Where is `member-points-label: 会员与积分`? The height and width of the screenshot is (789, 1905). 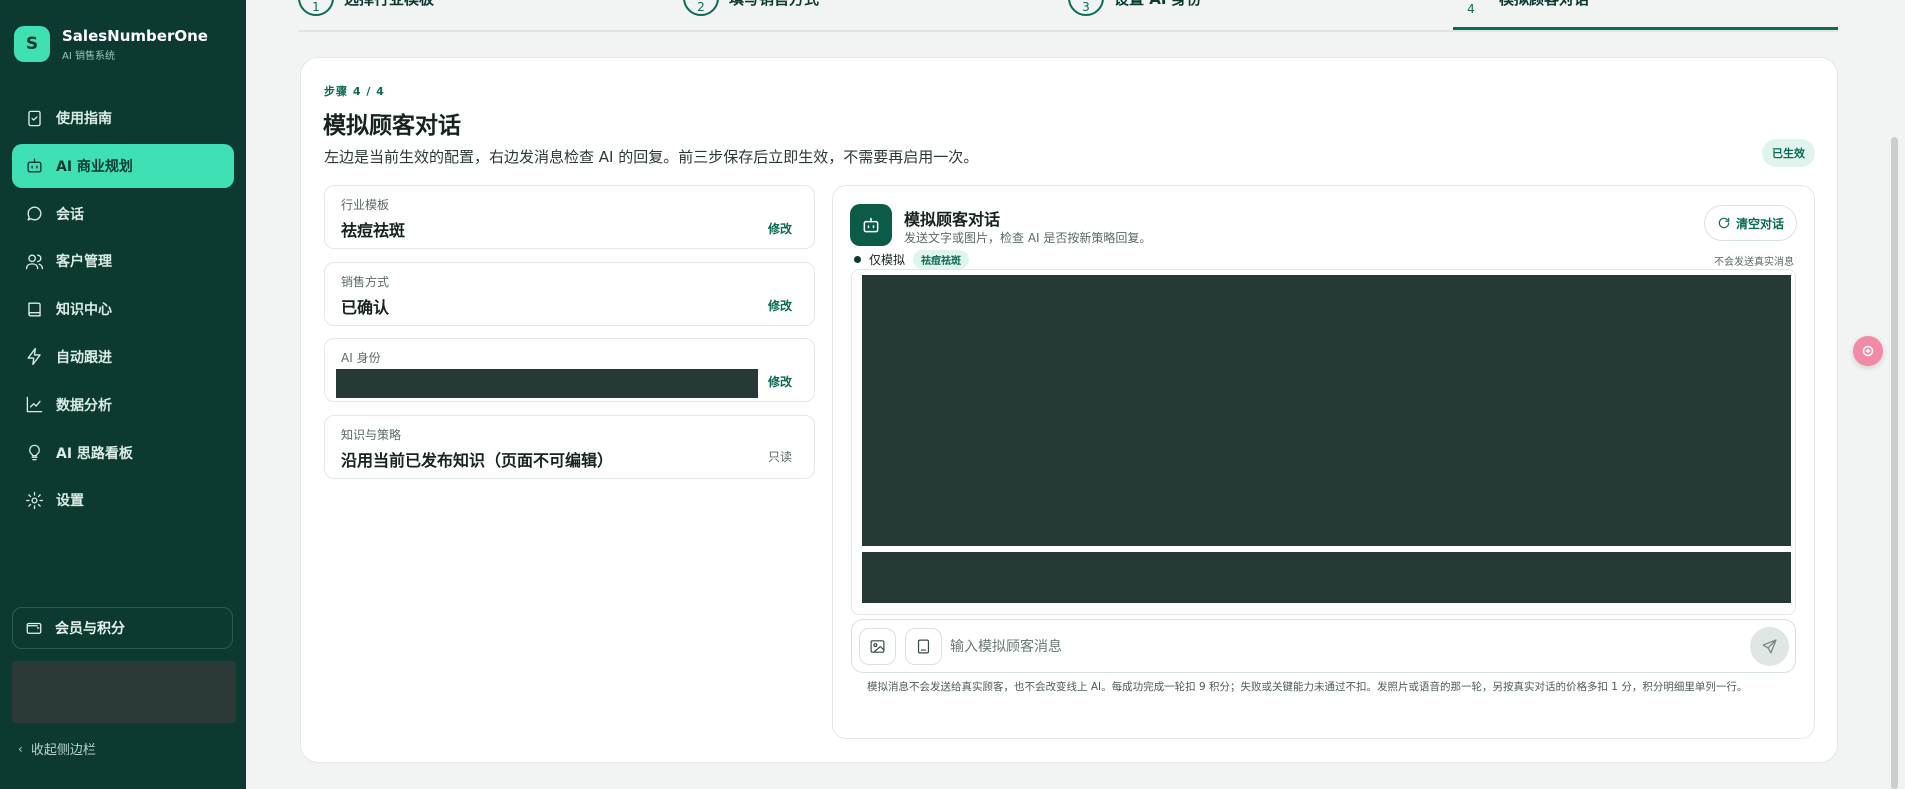 member-points-label: 会员与积分 is located at coordinates (90, 629).